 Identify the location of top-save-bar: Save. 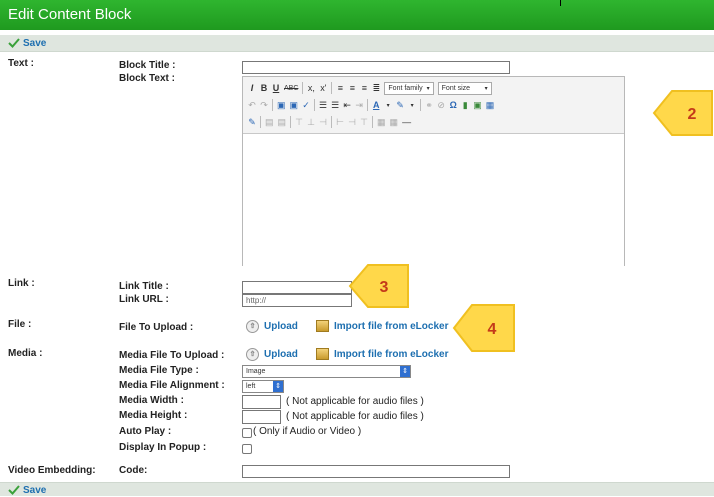
(357, 43).